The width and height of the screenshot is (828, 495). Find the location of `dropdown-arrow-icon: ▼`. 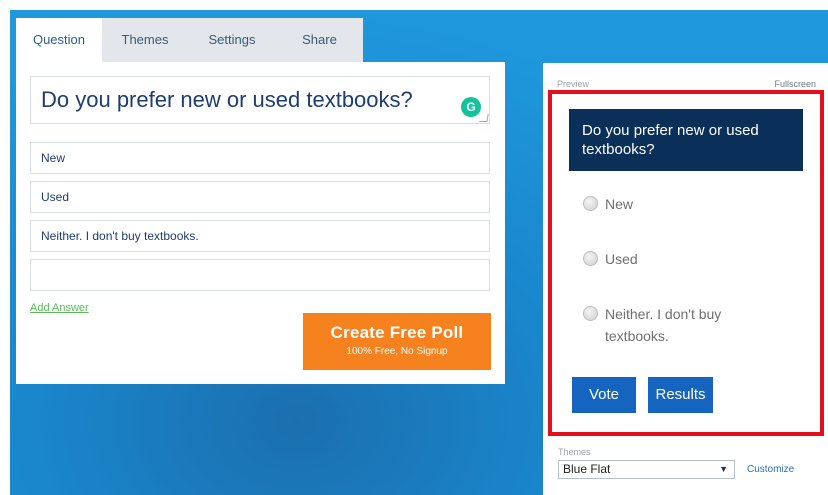

dropdown-arrow-icon: ▼ is located at coordinates (723, 469).